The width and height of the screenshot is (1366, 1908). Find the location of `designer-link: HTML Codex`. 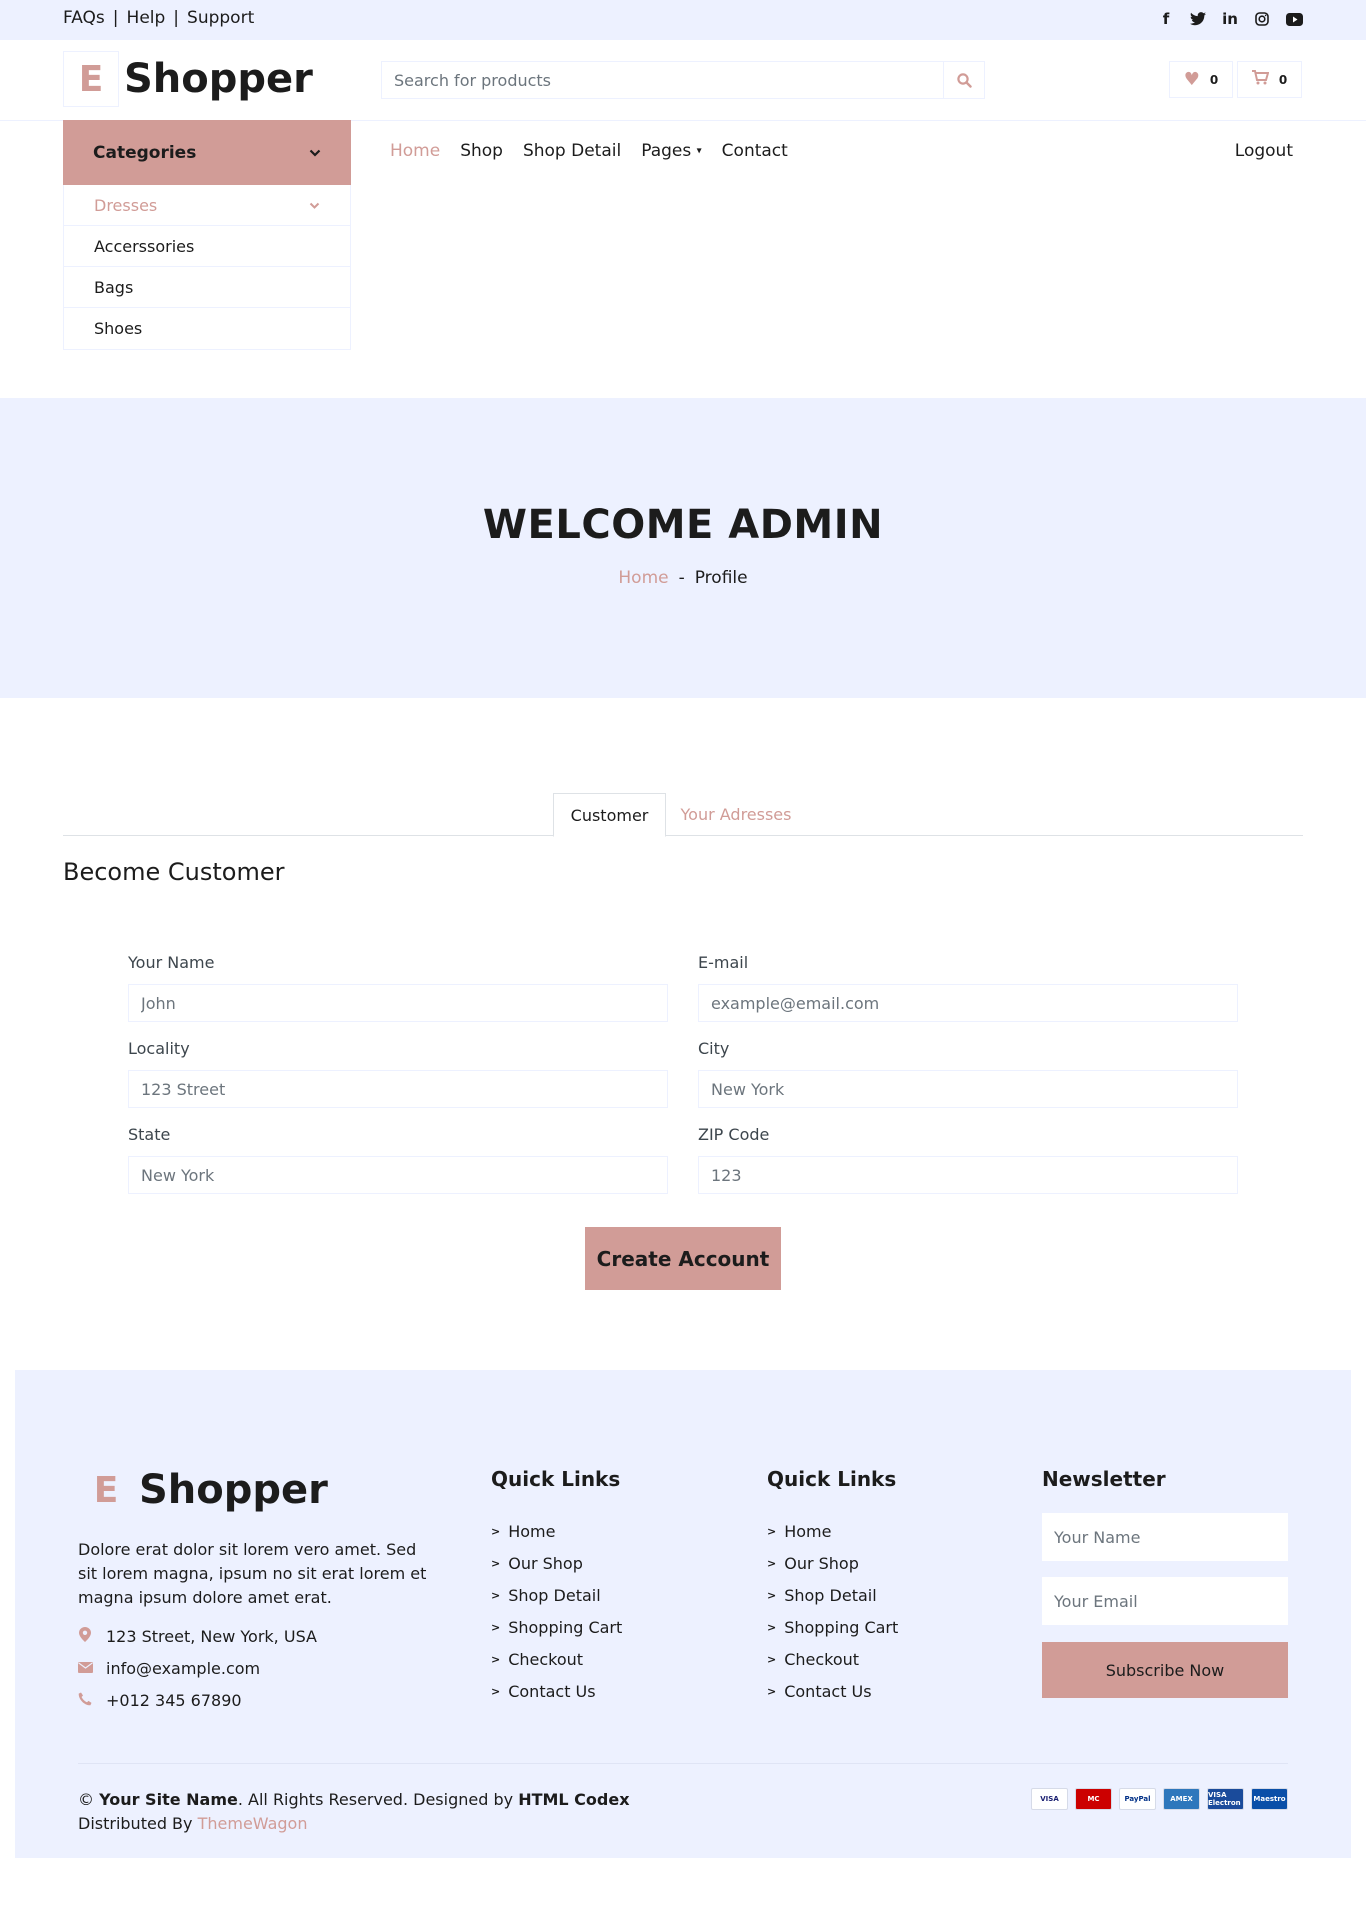

designer-link: HTML Codex is located at coordinates (573, 1799).